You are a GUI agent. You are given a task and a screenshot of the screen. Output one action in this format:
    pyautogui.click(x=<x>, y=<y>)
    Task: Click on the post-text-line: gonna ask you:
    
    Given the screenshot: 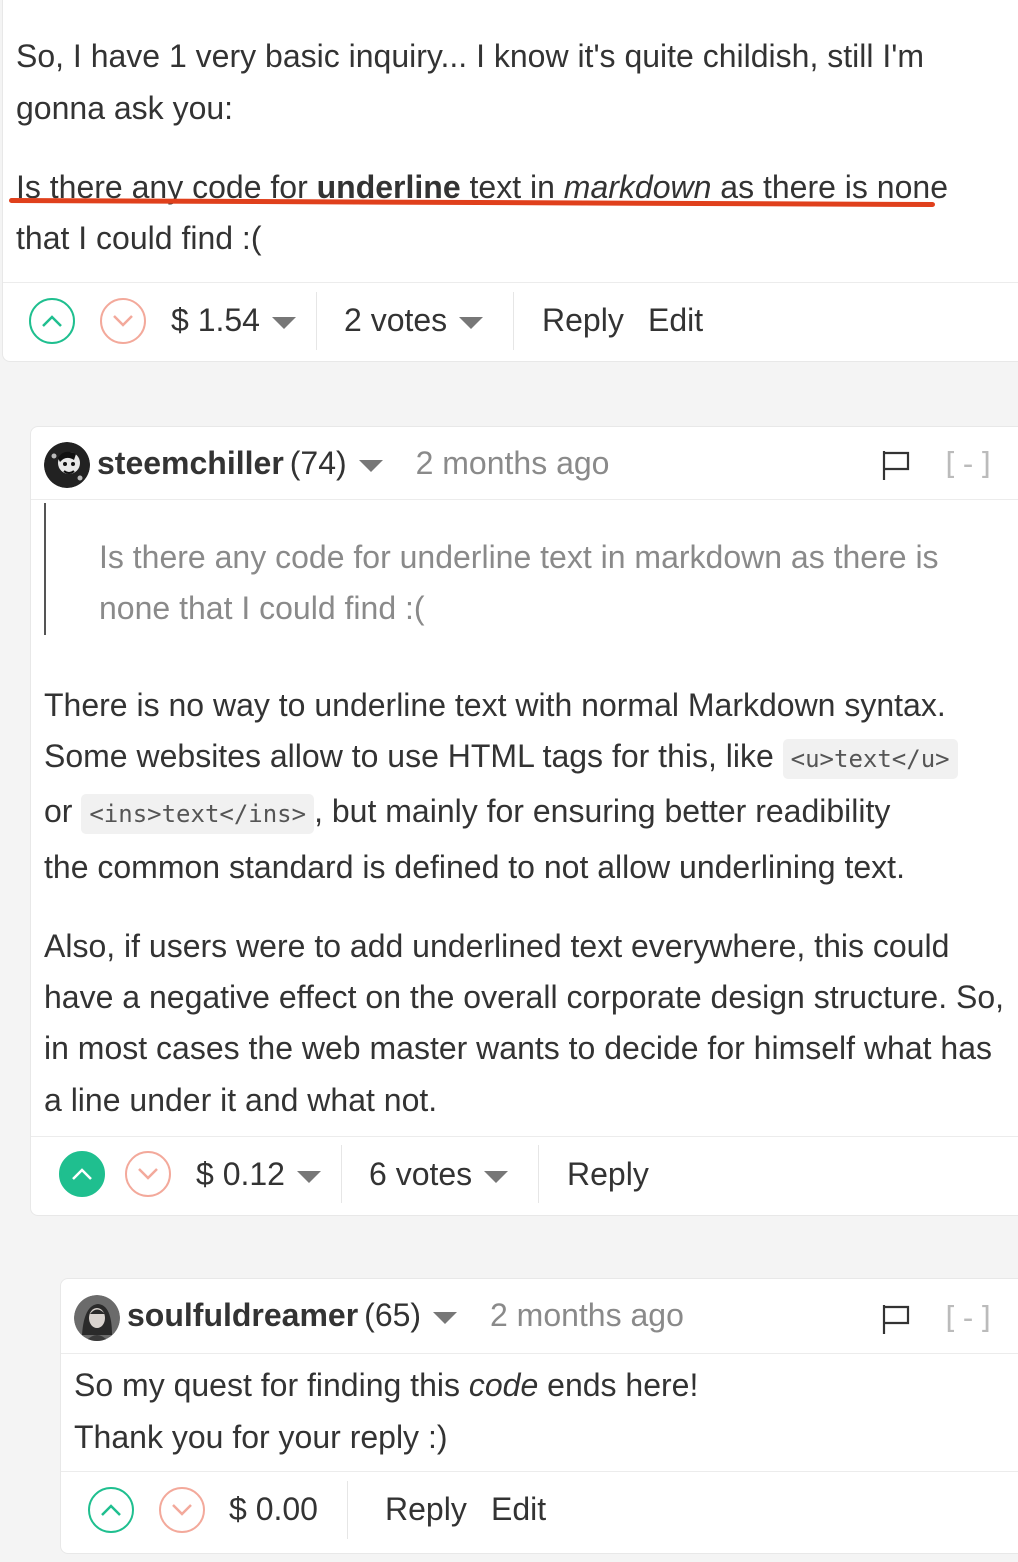 What is the action you would take?
    pyautogui.click(x=125, y=108)
    